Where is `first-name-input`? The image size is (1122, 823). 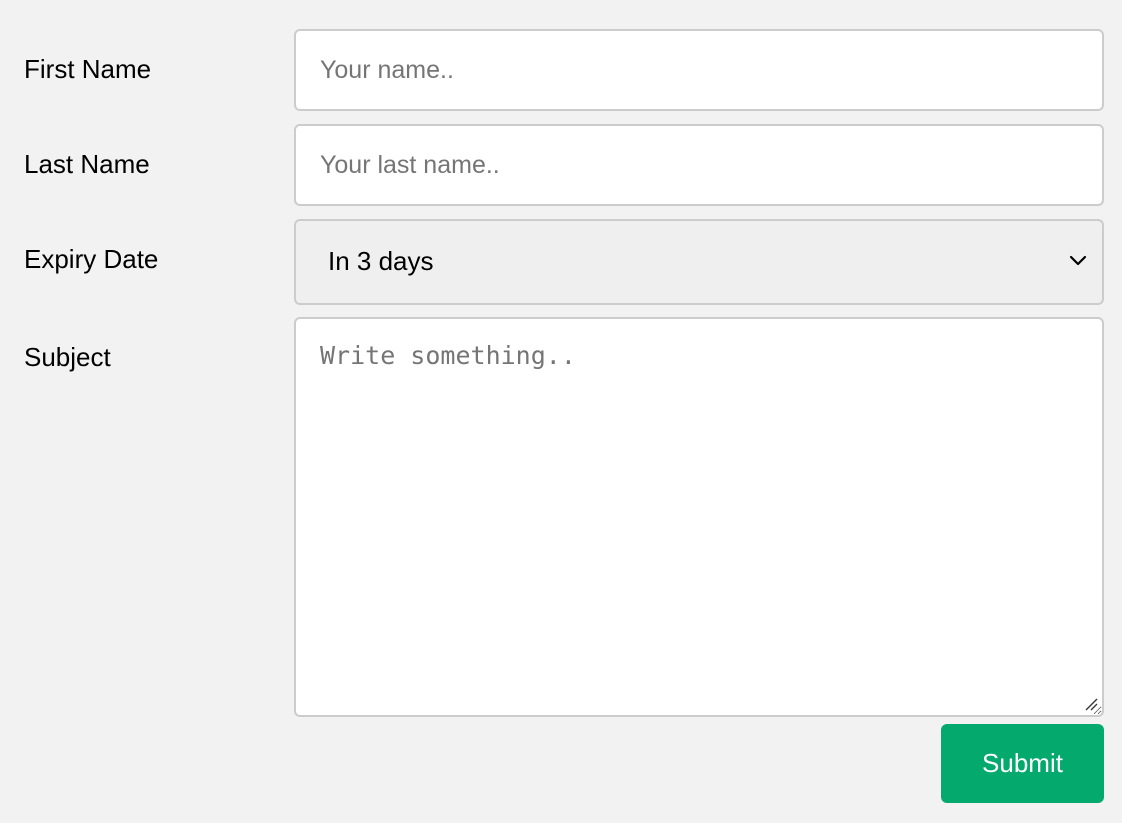 first-name-input is located at coordinates (699, 70).